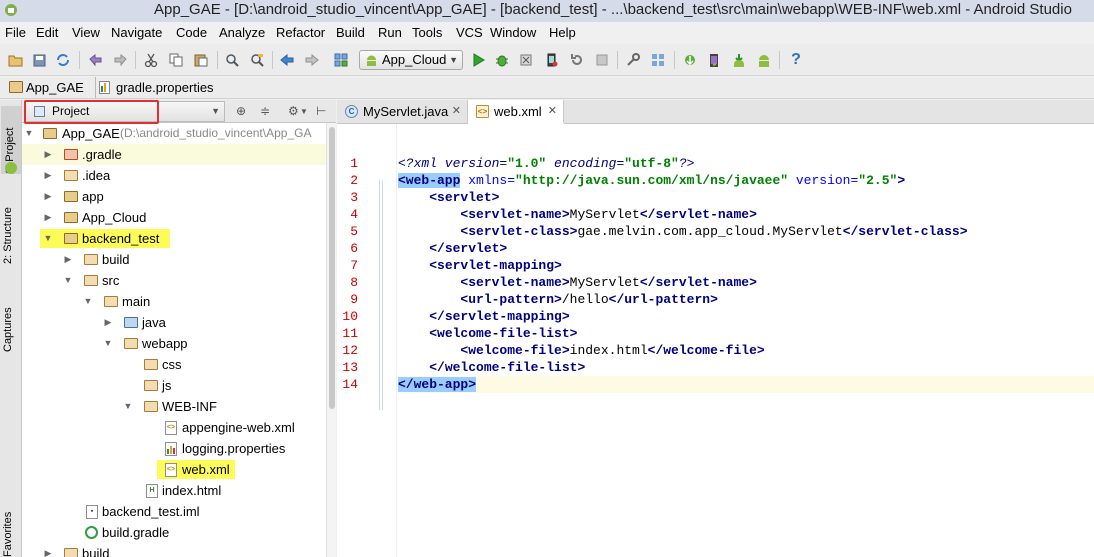 The image size is (1094, 557). I want to click on breadcrumb-app-gae: App_GAE, so click(45, 87).